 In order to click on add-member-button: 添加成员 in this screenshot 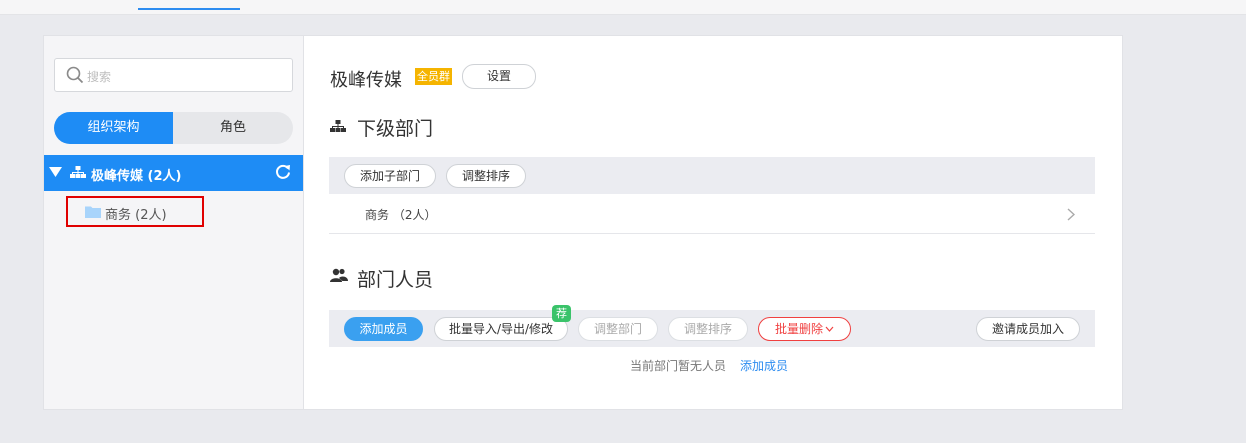, I will do `click(383, 329)`.